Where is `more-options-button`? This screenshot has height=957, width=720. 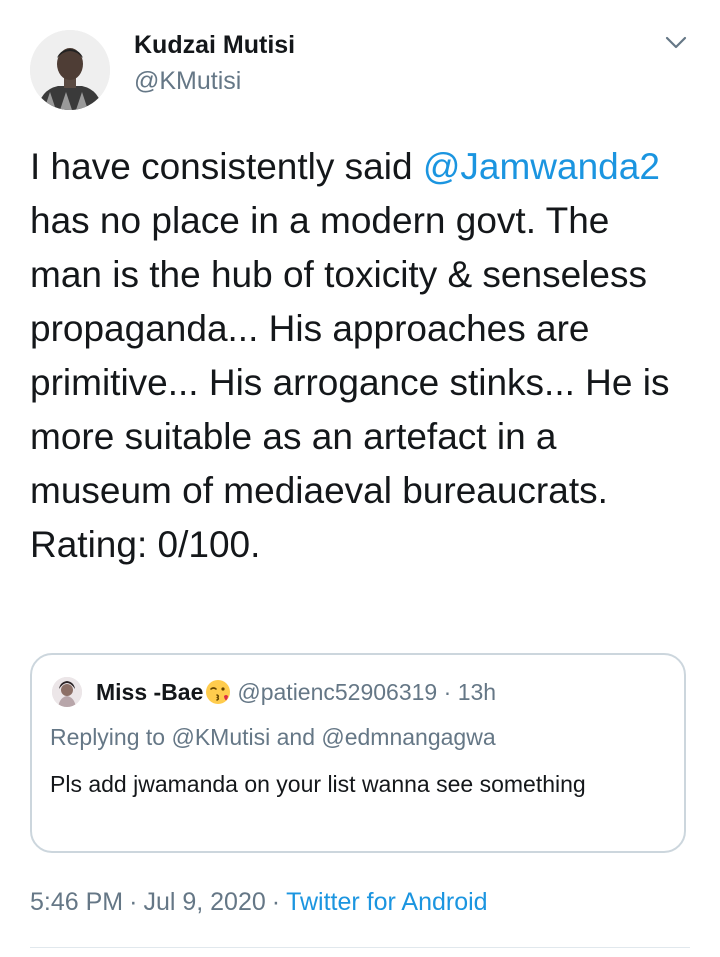
more-options-button is located at coordinates (676, 42).